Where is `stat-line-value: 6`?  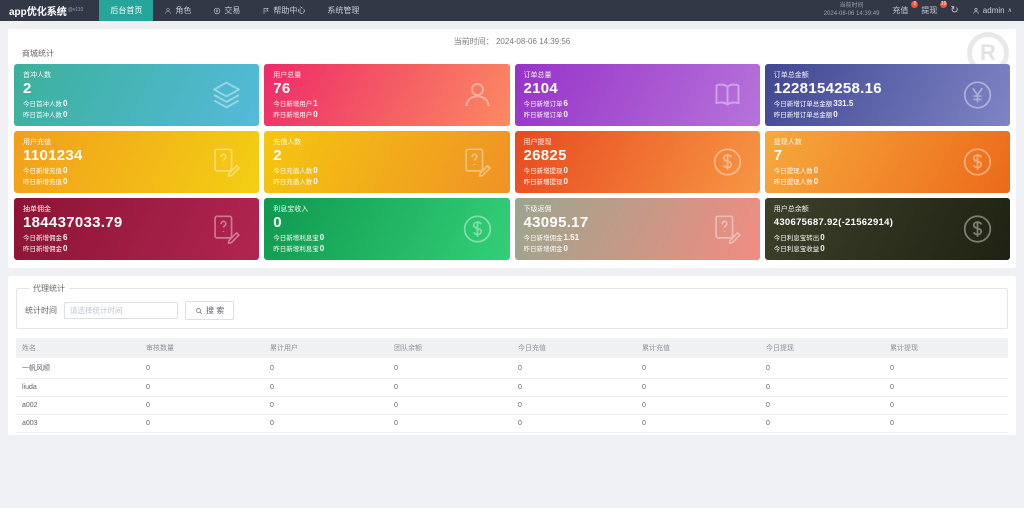
stat-line-value: 6 is located at coordinates (65, 238).